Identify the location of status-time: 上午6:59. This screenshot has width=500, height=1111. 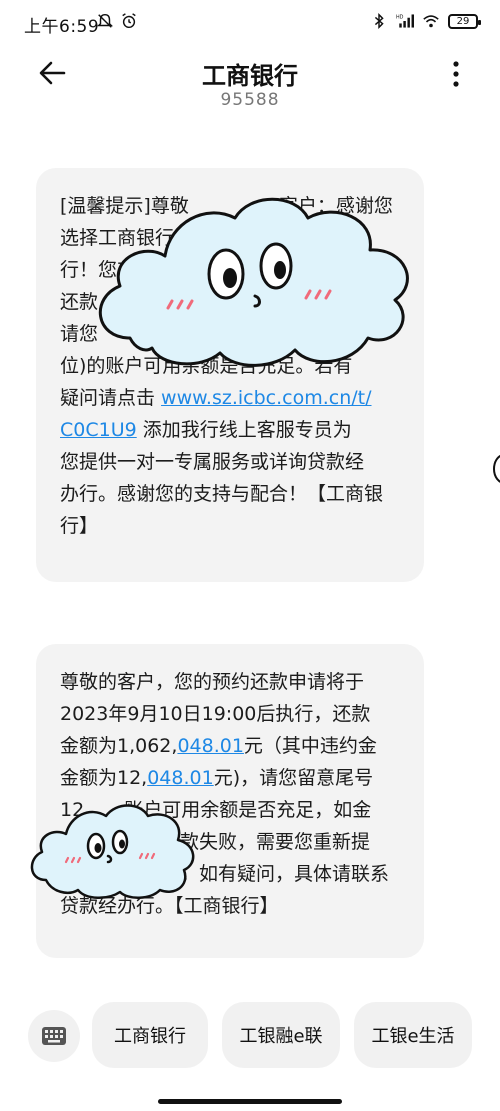
(62, 27).